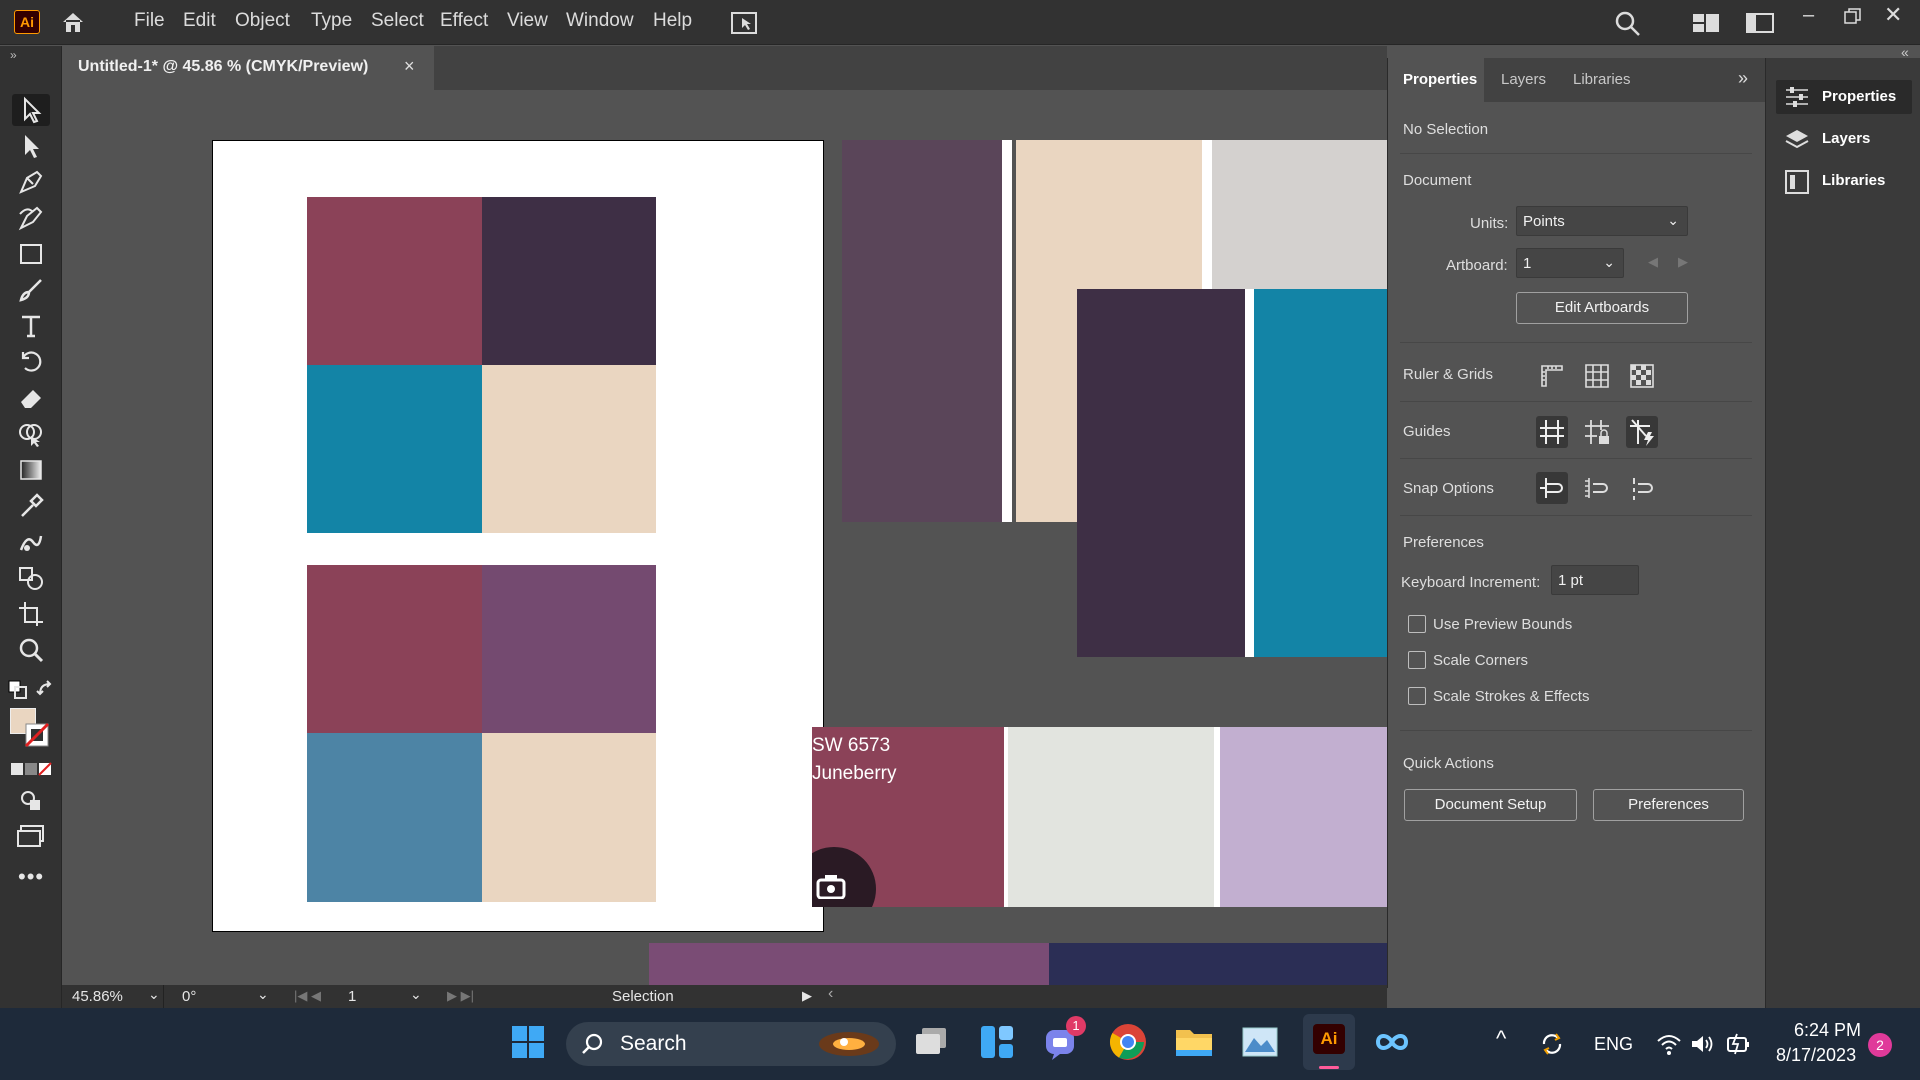 The image size is (1920, 1080). I want to click on edit-toolbar-icon: •••, so click(31, 877).